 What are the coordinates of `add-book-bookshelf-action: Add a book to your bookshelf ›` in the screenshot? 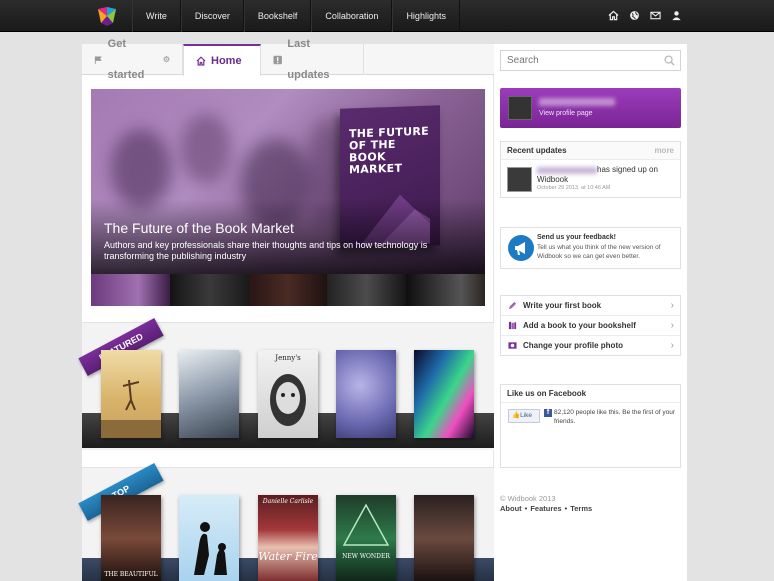 It's located at (590, 326).